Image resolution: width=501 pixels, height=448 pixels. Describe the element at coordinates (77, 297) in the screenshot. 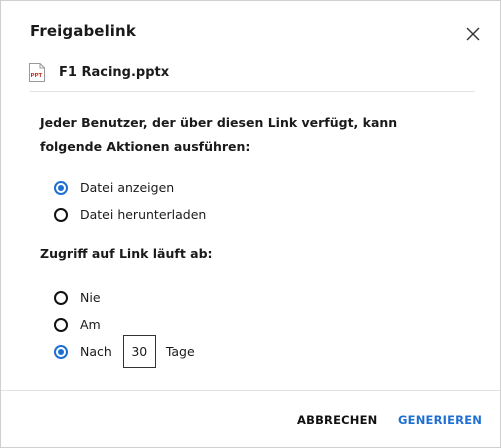

I see `radio-expiry-never: Nie` at that location.